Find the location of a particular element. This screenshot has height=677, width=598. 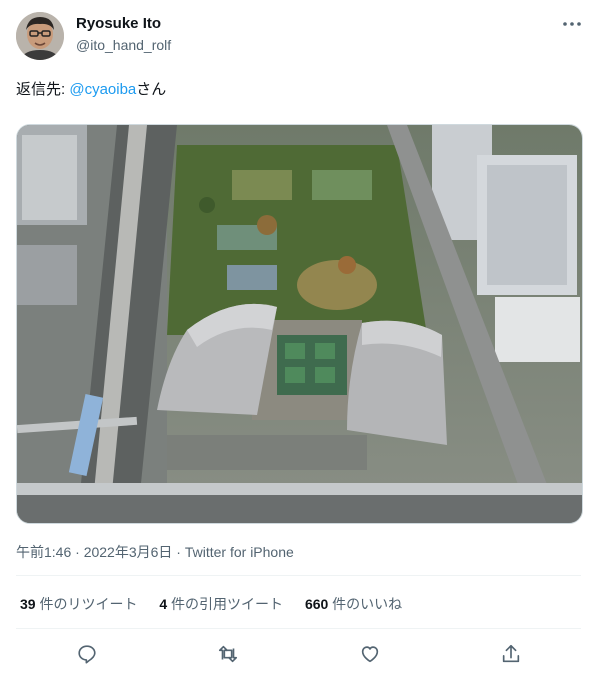

retweet-button is located at coordinates (228, 654).